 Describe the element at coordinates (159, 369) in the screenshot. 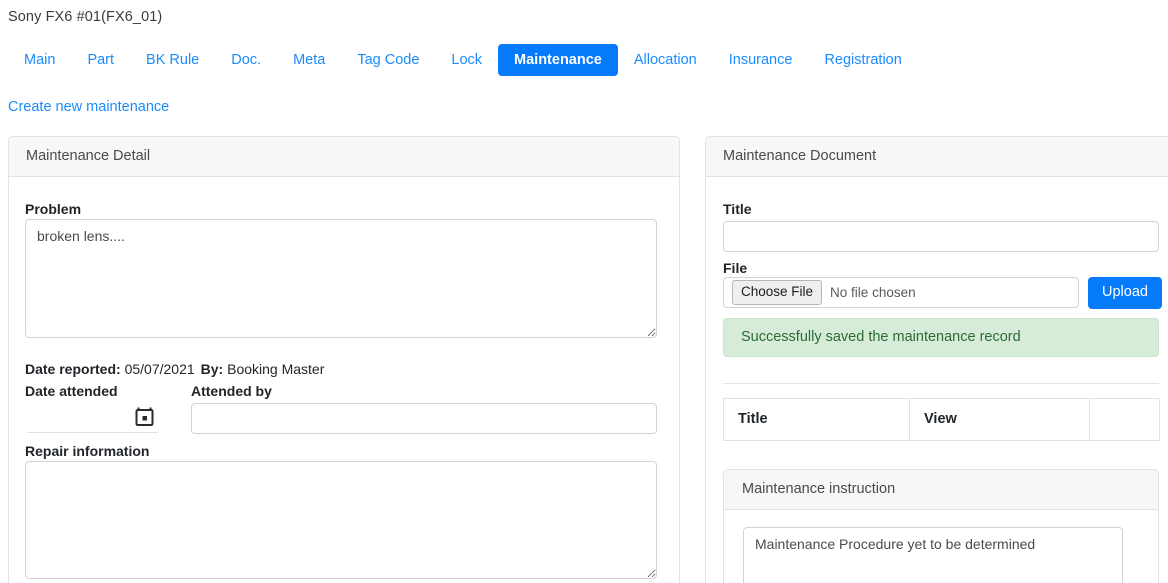

I see `date-reported-value: 05/07/2021` at that location.